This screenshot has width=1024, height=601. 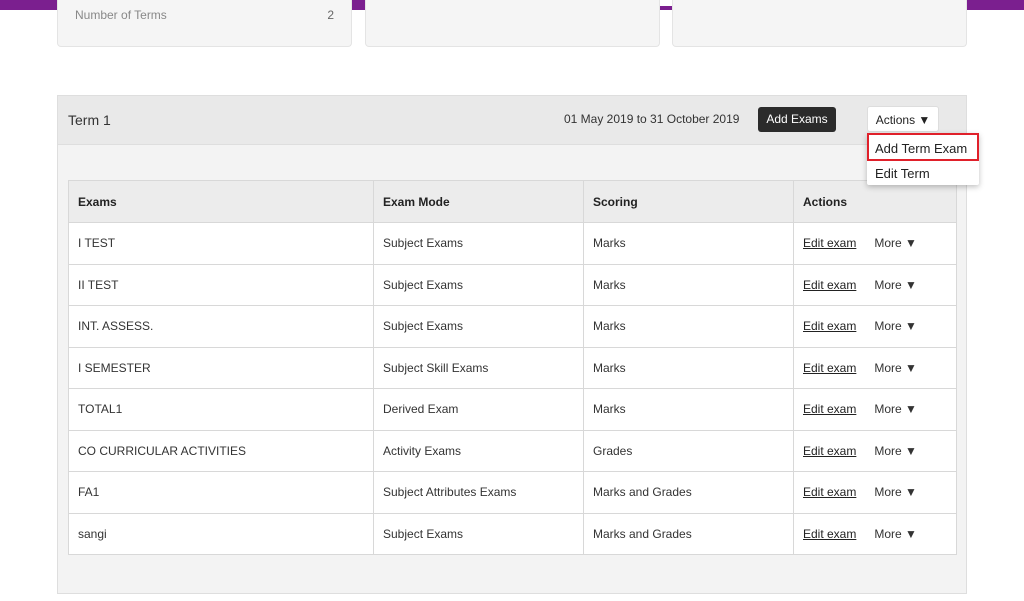 What do you see at coordinates (221, 201) in the screenshot?
I see `column-header-exams: Exams` at bounding box center [221, 201].